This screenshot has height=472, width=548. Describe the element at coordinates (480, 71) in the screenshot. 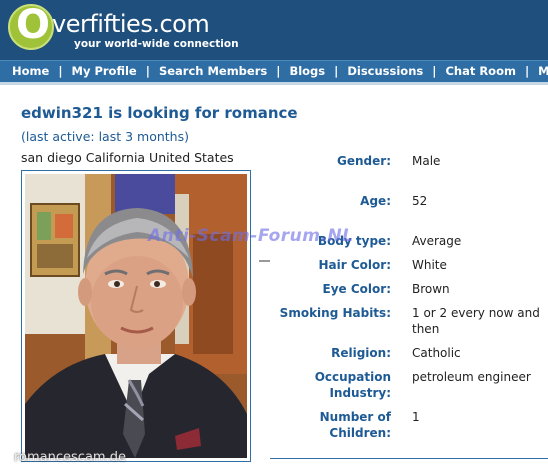

I see `nav-item-chat-room: Chat Room` at that location.